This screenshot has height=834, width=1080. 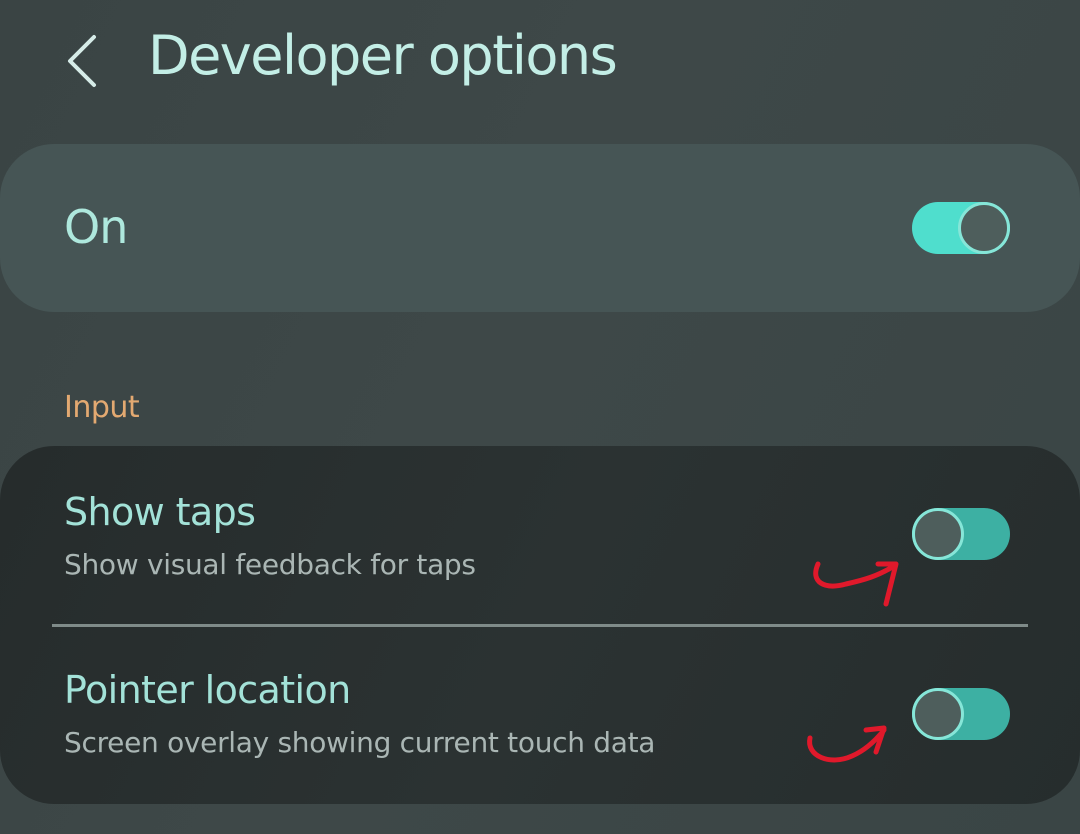 I want to click on show-taps-title: Show taps, so click(x=160, y=512).